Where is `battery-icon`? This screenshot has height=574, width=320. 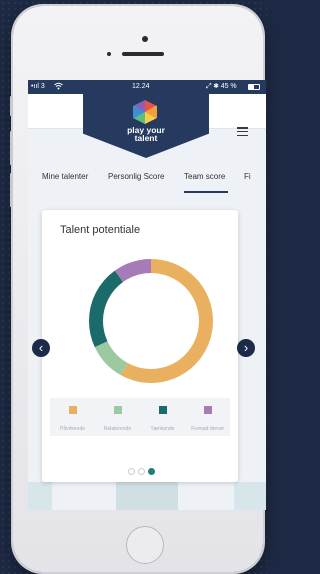 battery-icon is located at coordinates (254, 87).